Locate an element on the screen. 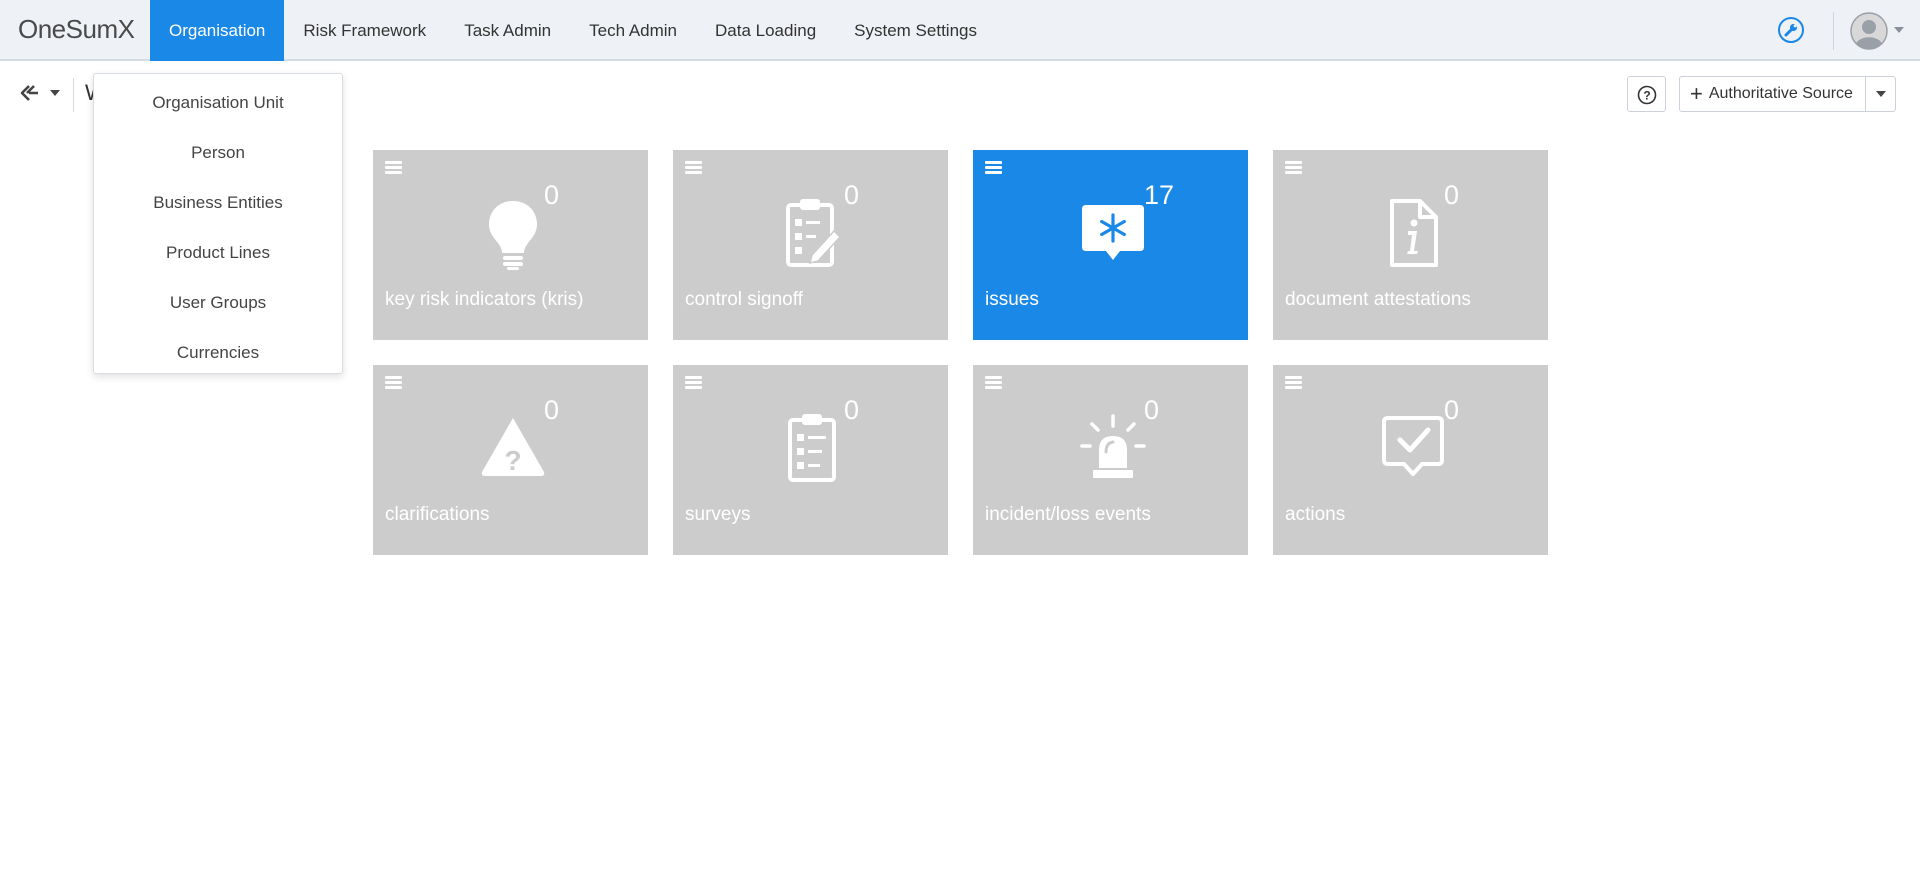  menu-item-product-lines: Product Lines is located at coordinates (218, 253).